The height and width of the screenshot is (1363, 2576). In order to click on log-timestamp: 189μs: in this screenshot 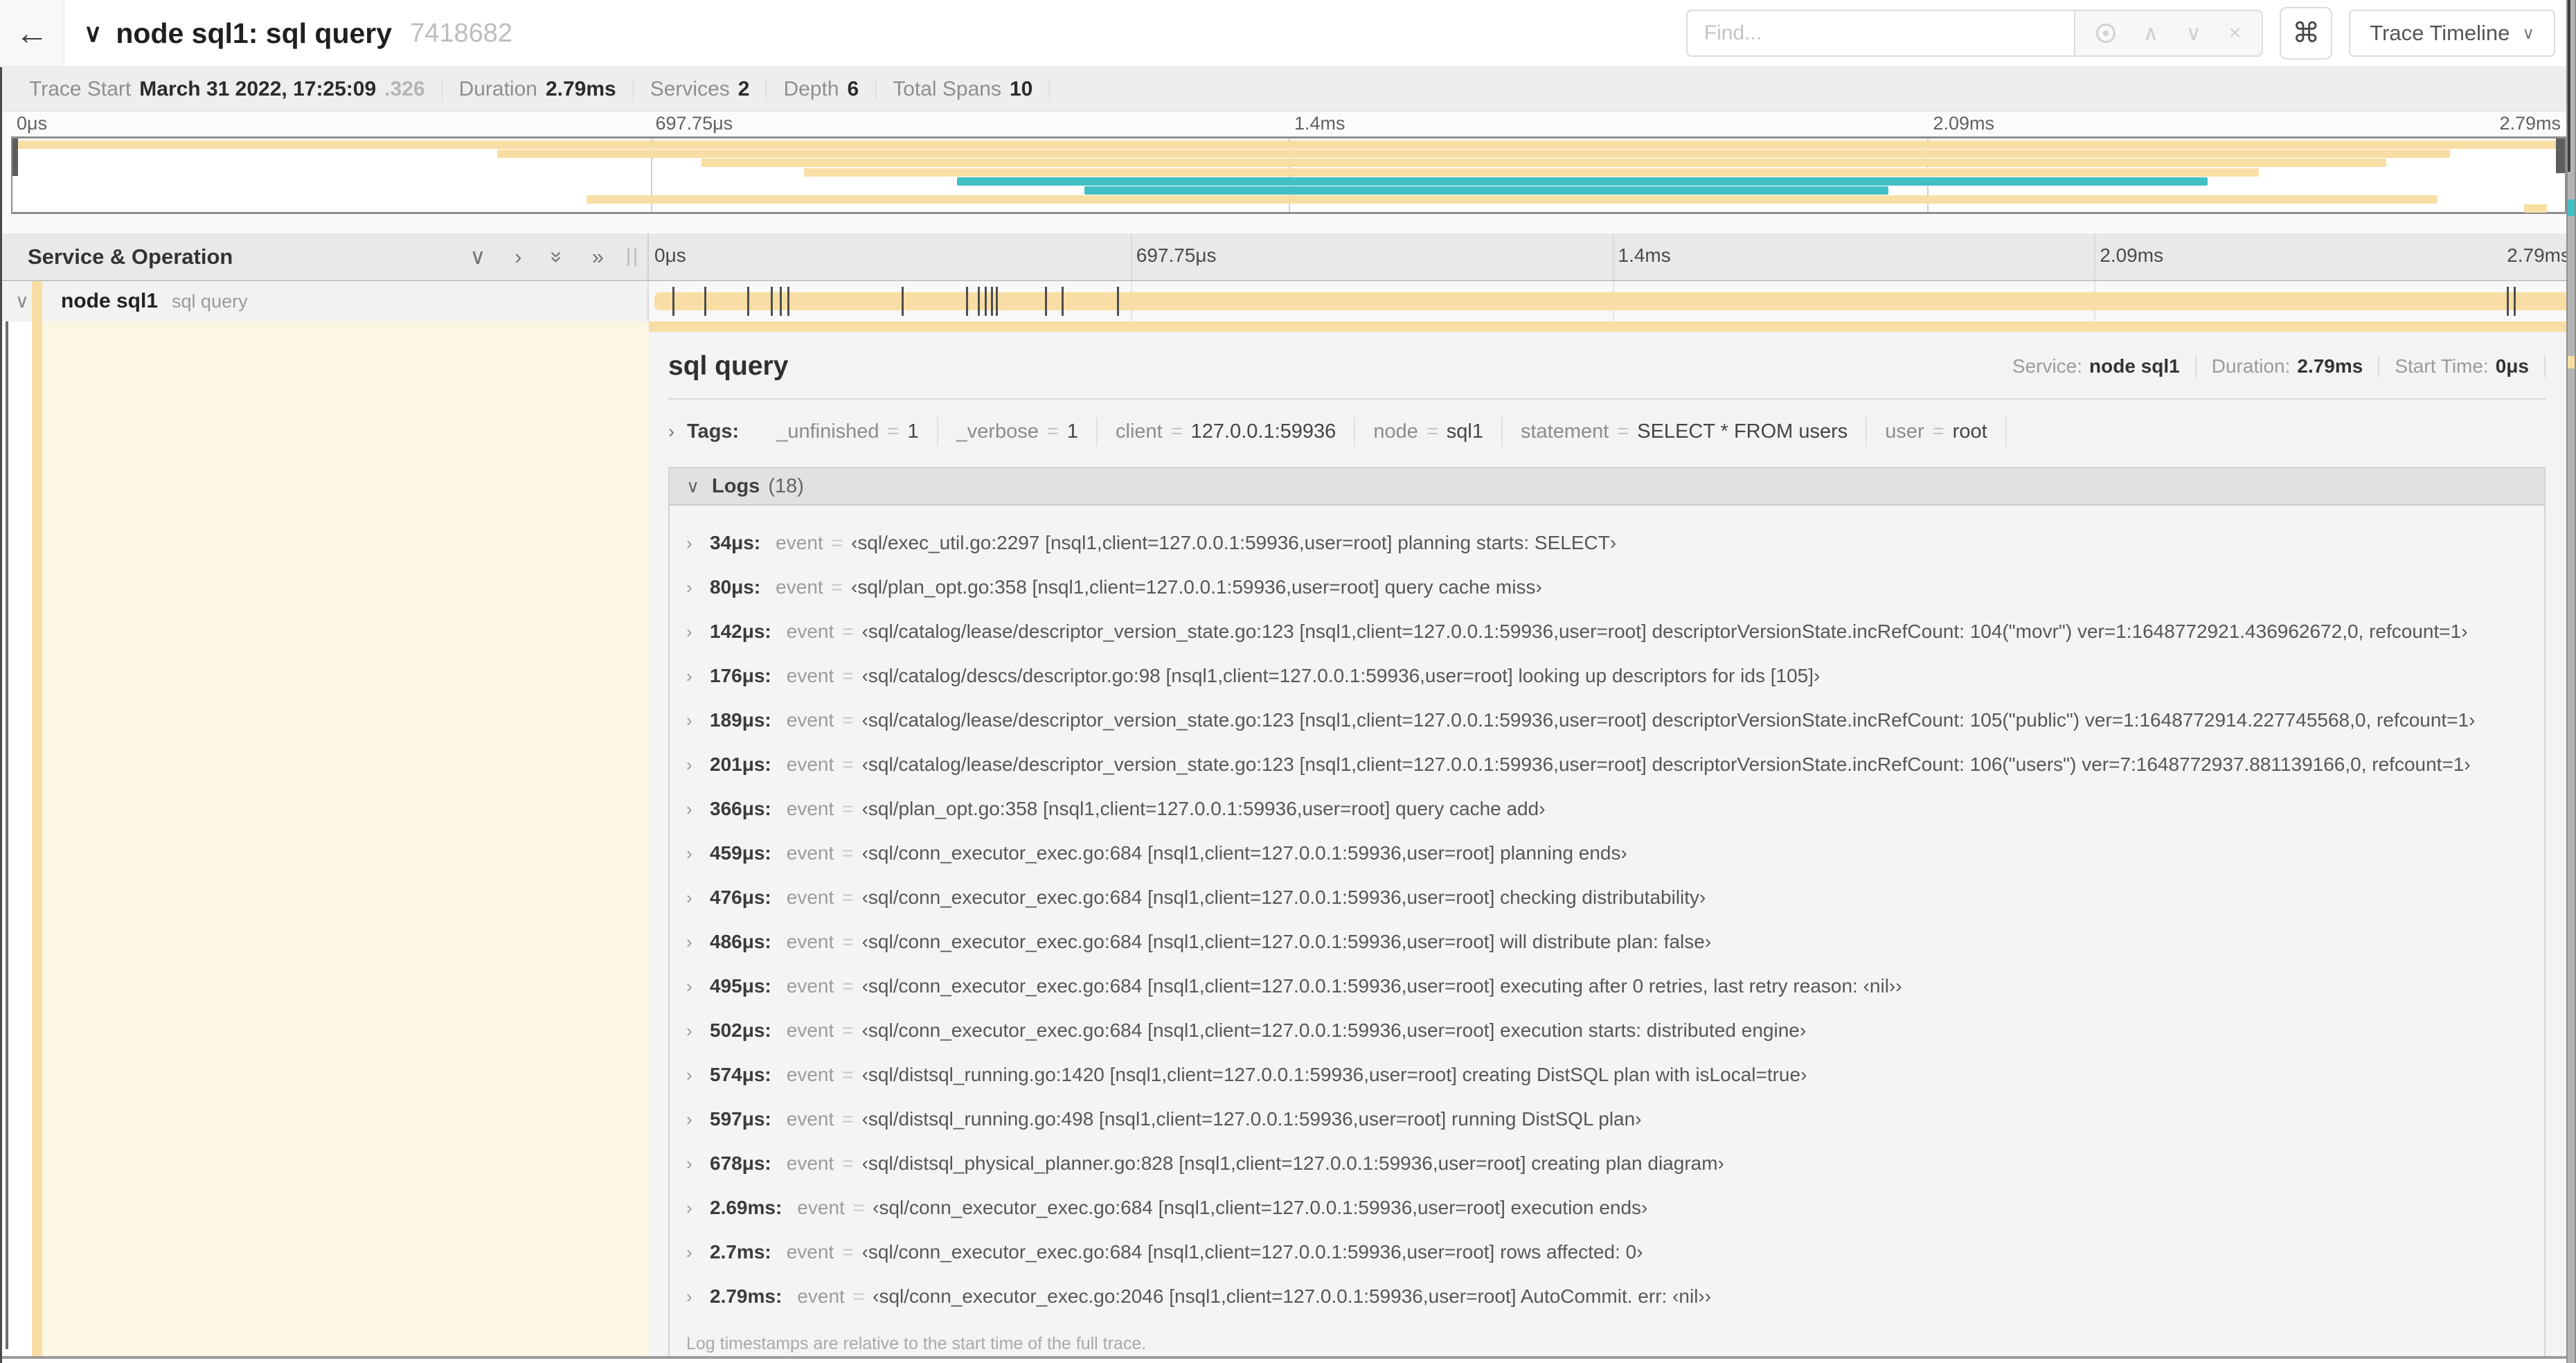, I will do `click(740, 720)`.